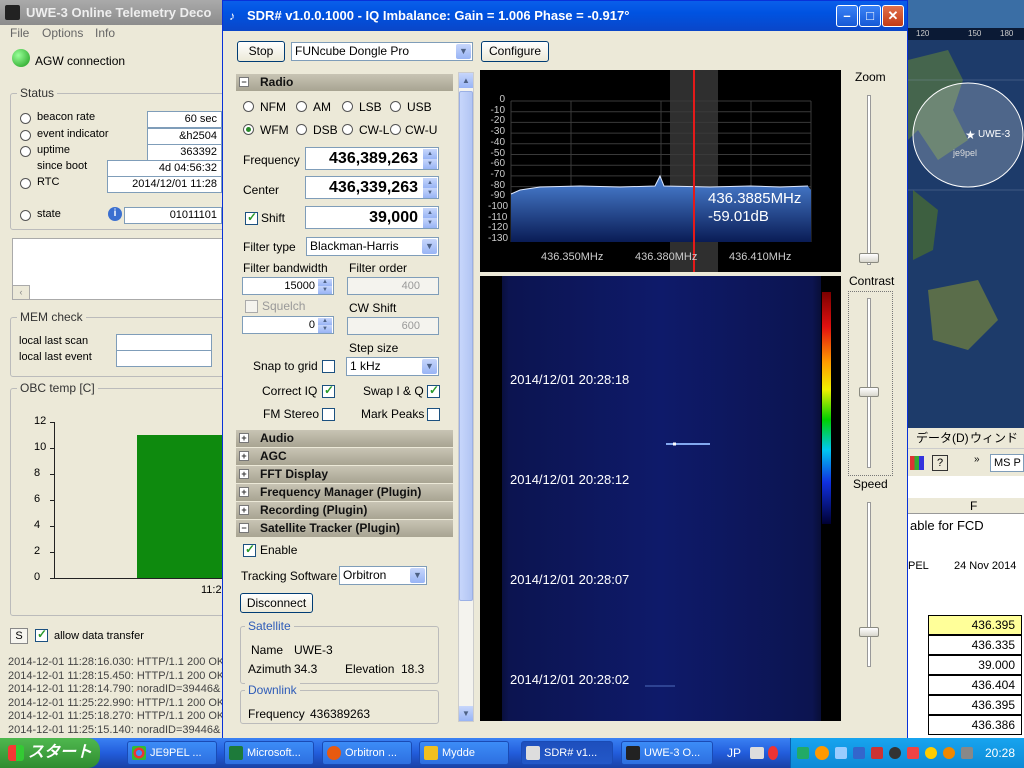 Image resolution: width=1024 pixels, height=768 pixels. What do you see at coordinates (347, 129) in the screenshot?
I see `mode-cwl-radio` at bounding box center [347, 129].